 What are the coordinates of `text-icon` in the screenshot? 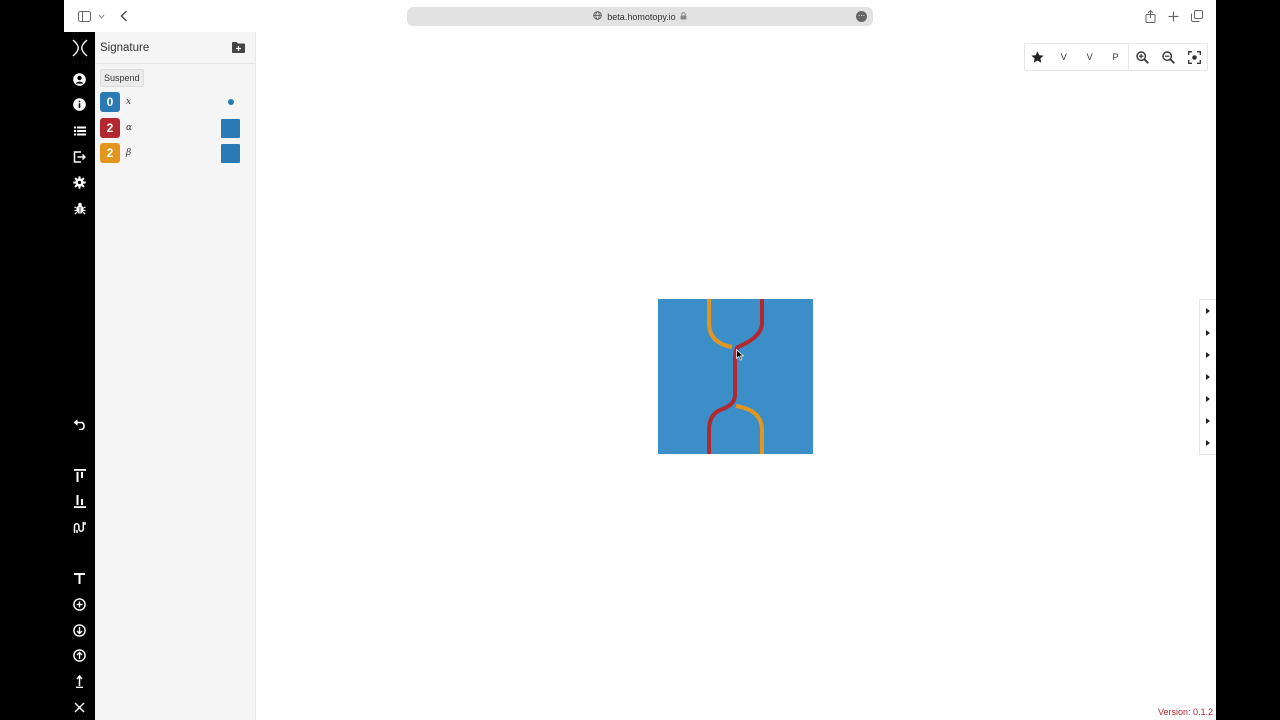 It's located at (79, 578).